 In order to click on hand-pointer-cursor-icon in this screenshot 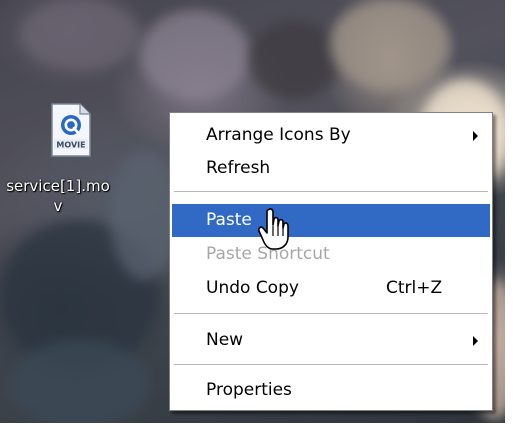, I will do `click(273, 229)`.